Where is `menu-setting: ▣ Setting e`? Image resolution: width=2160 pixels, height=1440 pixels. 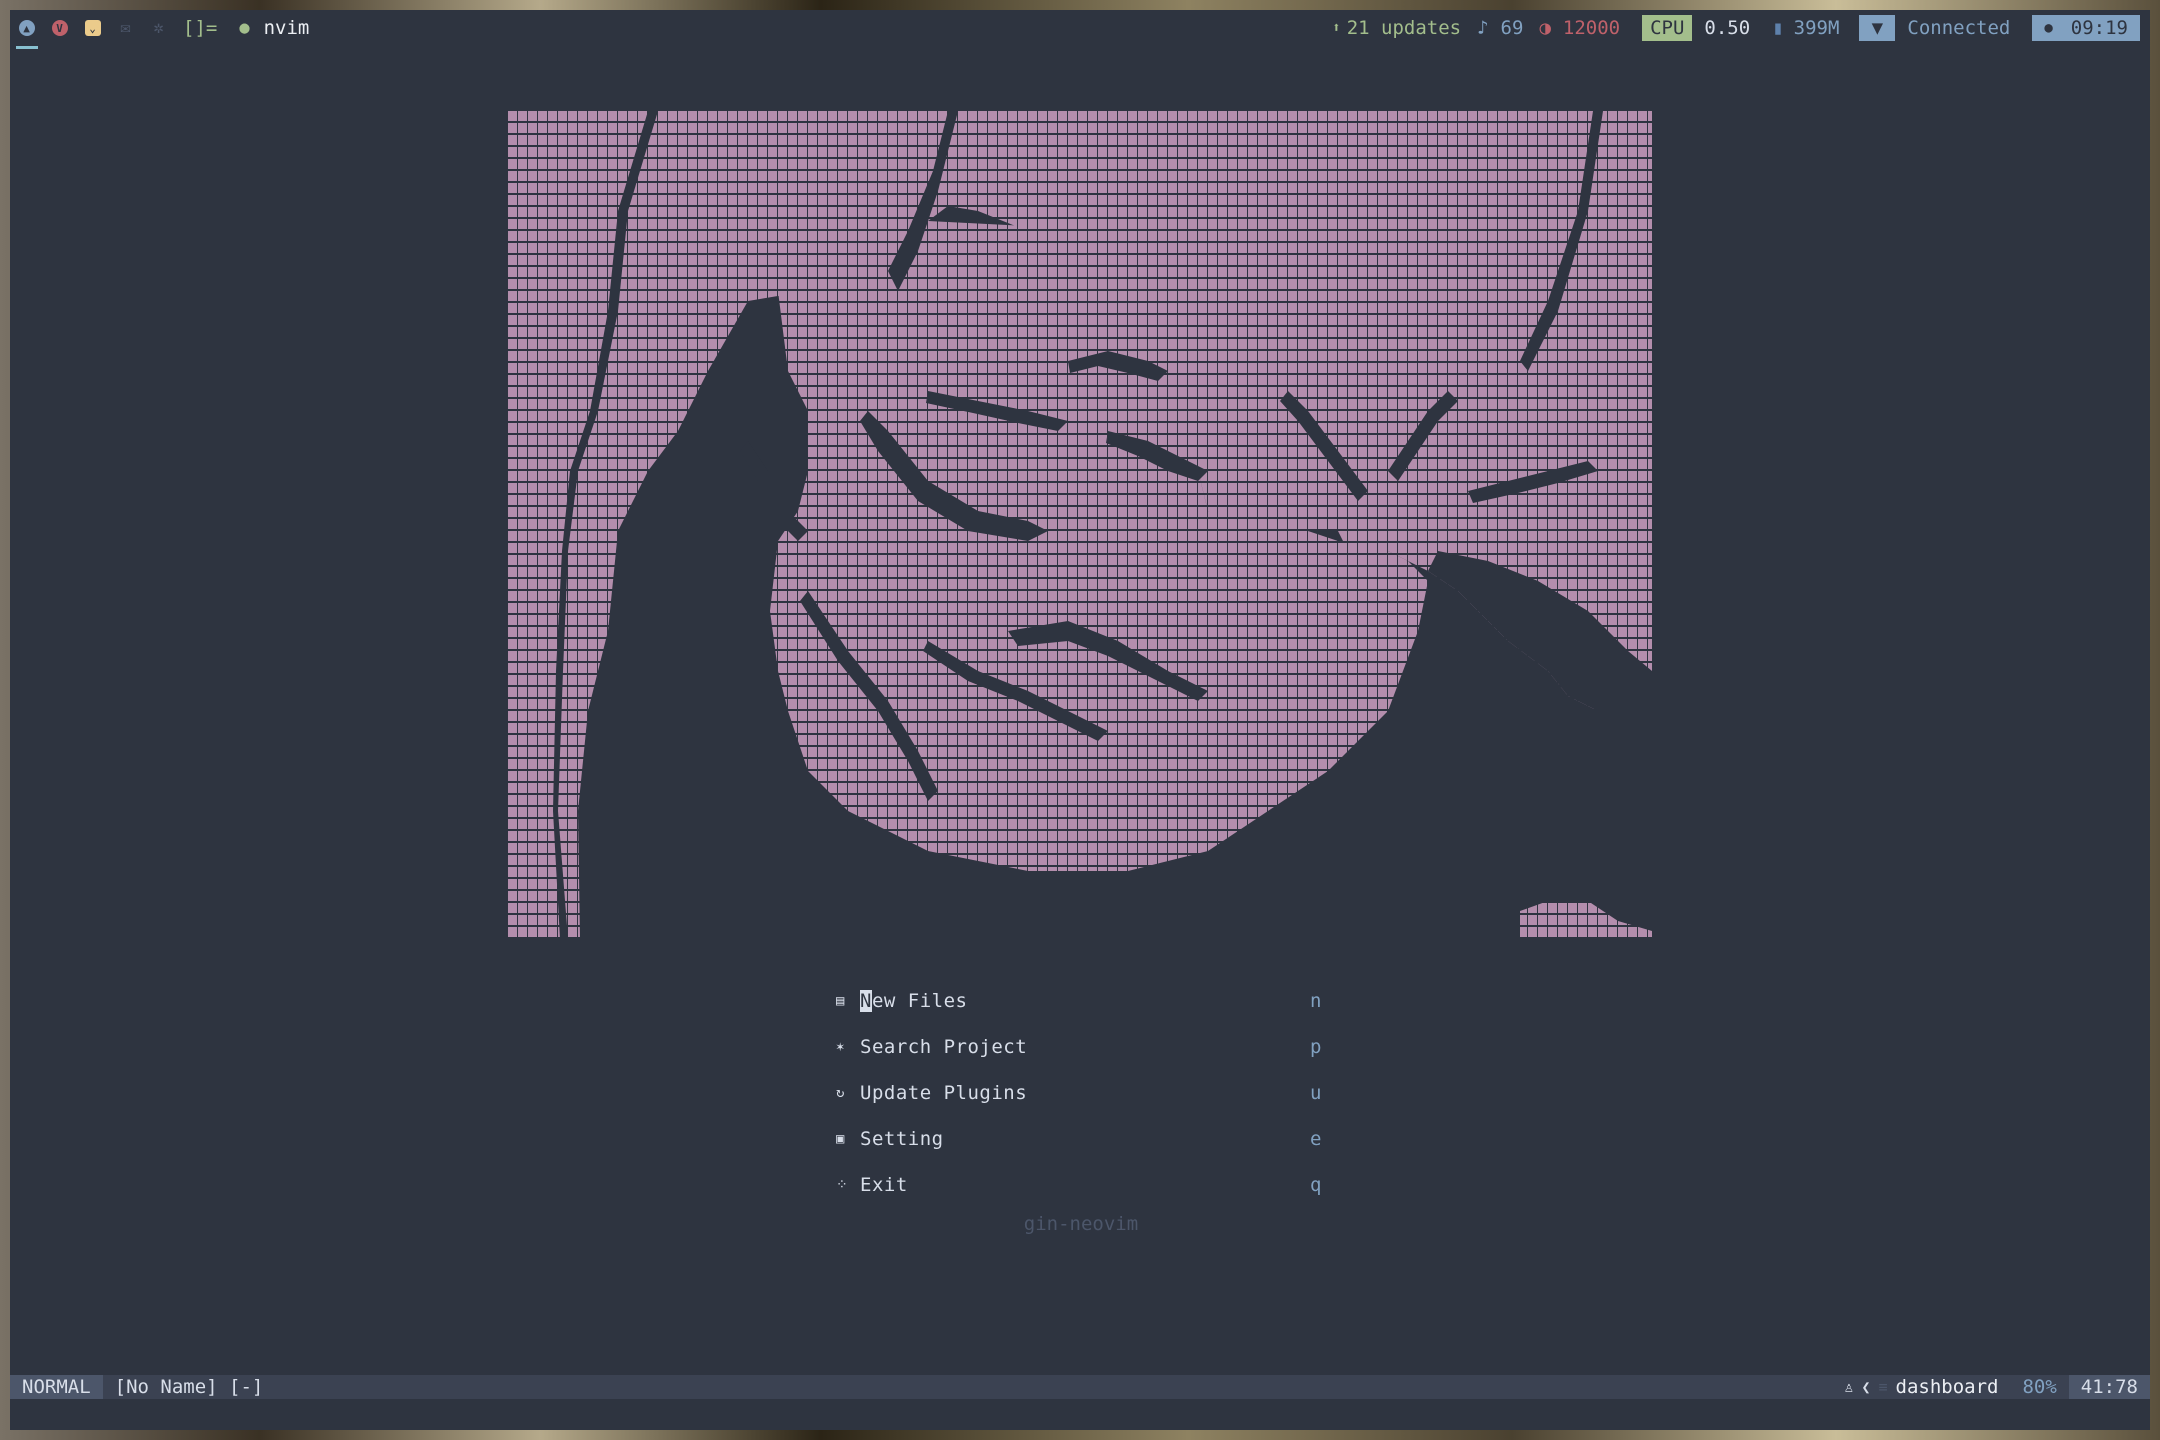
menu-setting: ▣ Setting e is located at coordinates (1086, 1139).